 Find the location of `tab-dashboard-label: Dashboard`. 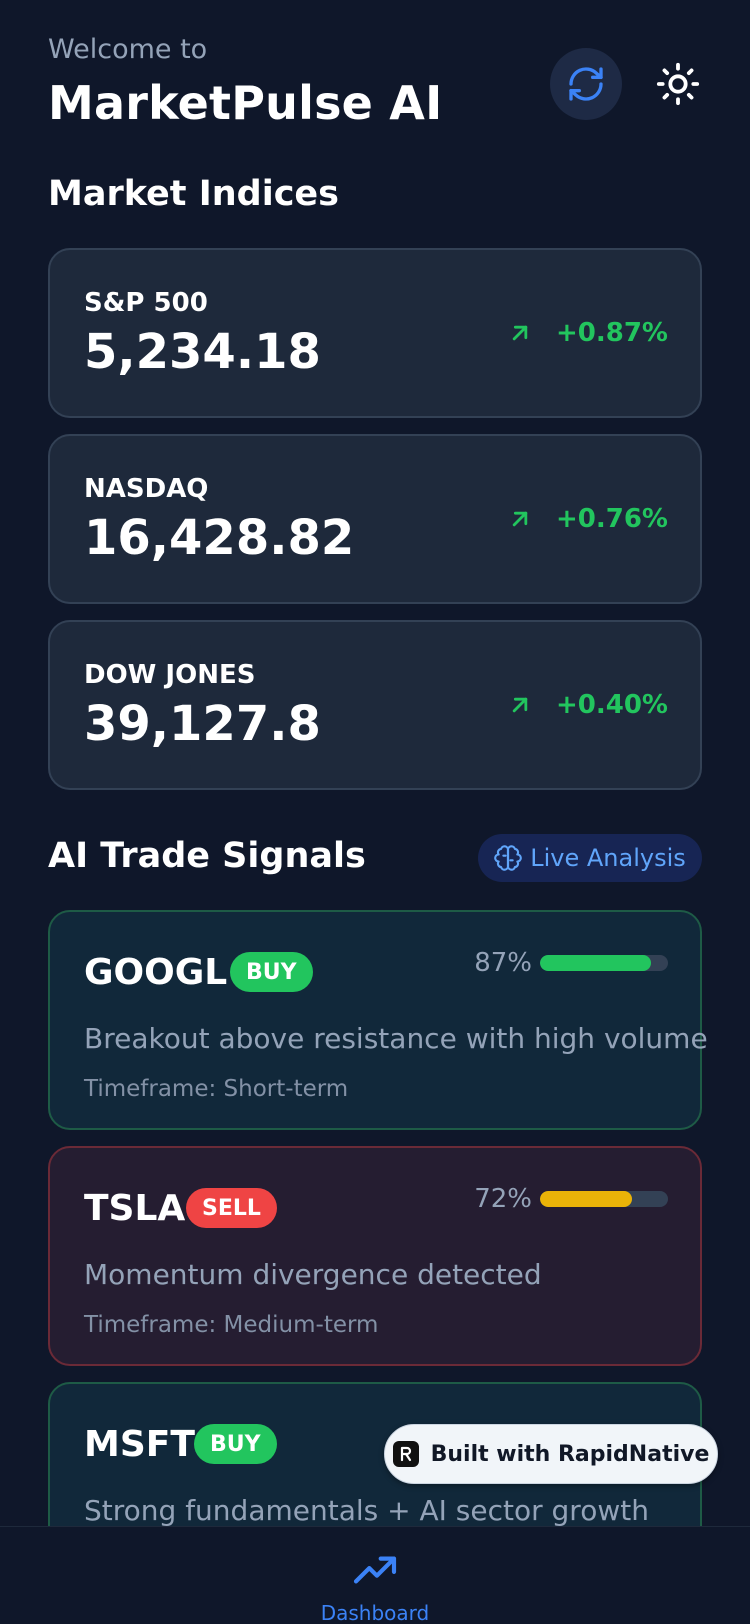

tab-dashboard-label: Dashboard is located at coordinates (375, 1612).